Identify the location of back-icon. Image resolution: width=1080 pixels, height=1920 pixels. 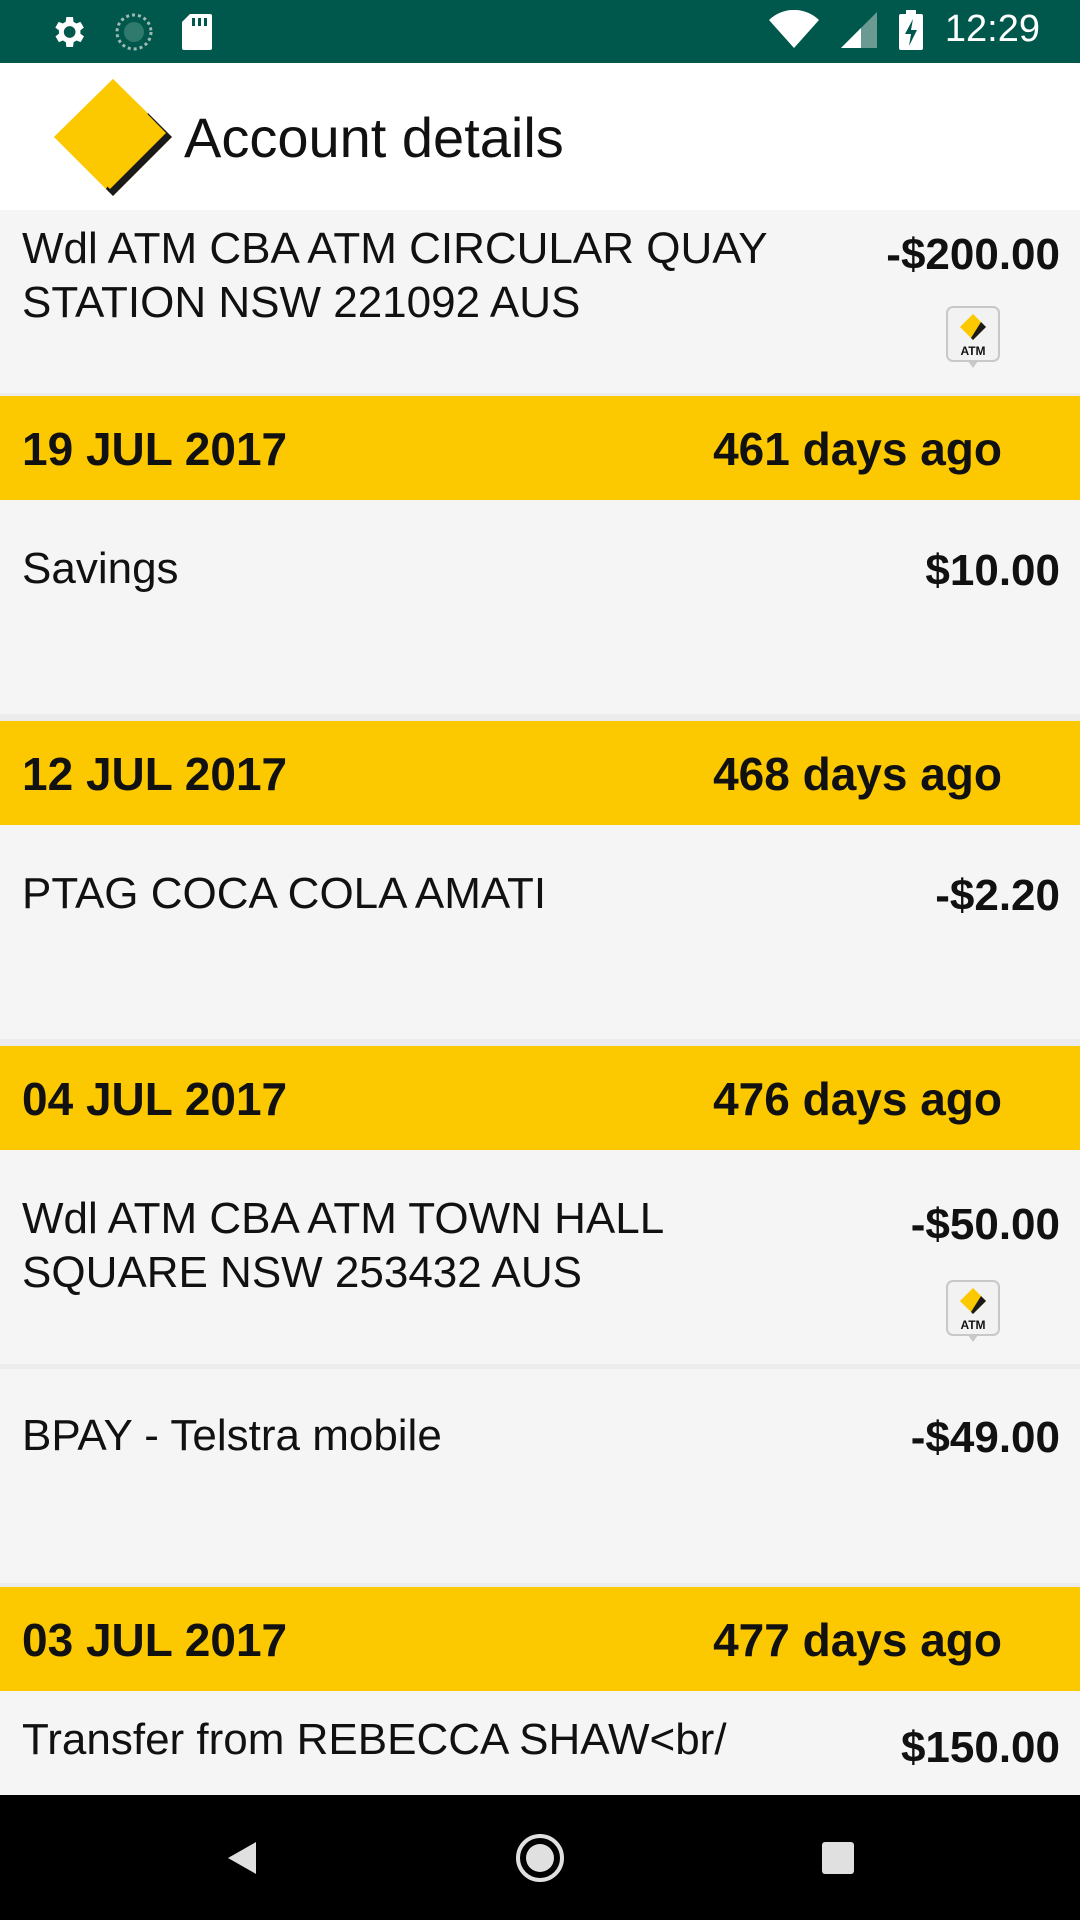
(242, 1857).